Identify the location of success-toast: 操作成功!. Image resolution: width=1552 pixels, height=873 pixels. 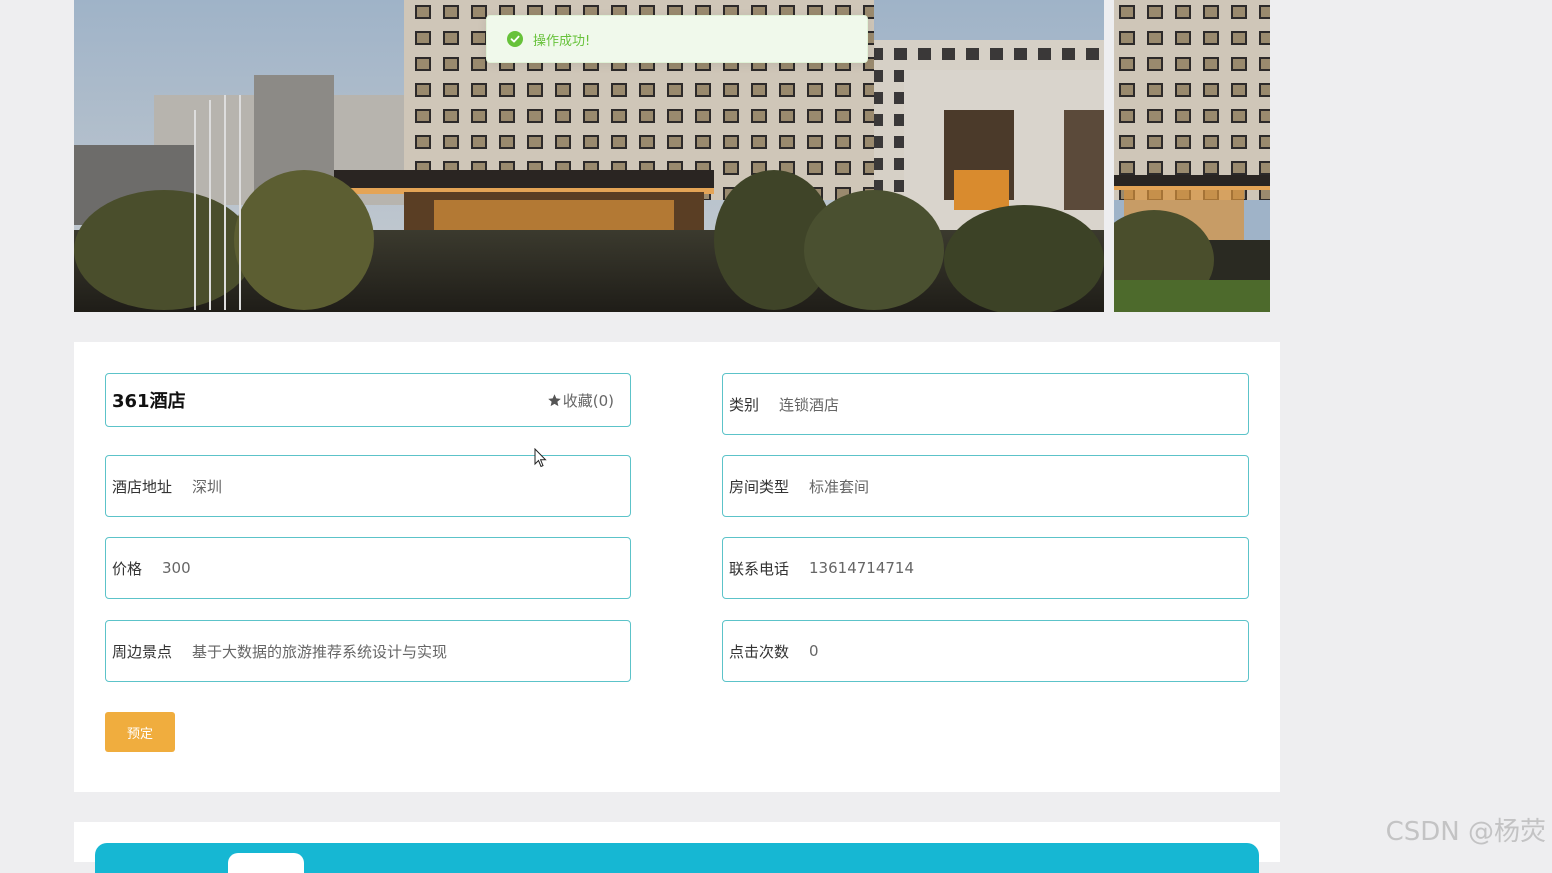
(677, 39).